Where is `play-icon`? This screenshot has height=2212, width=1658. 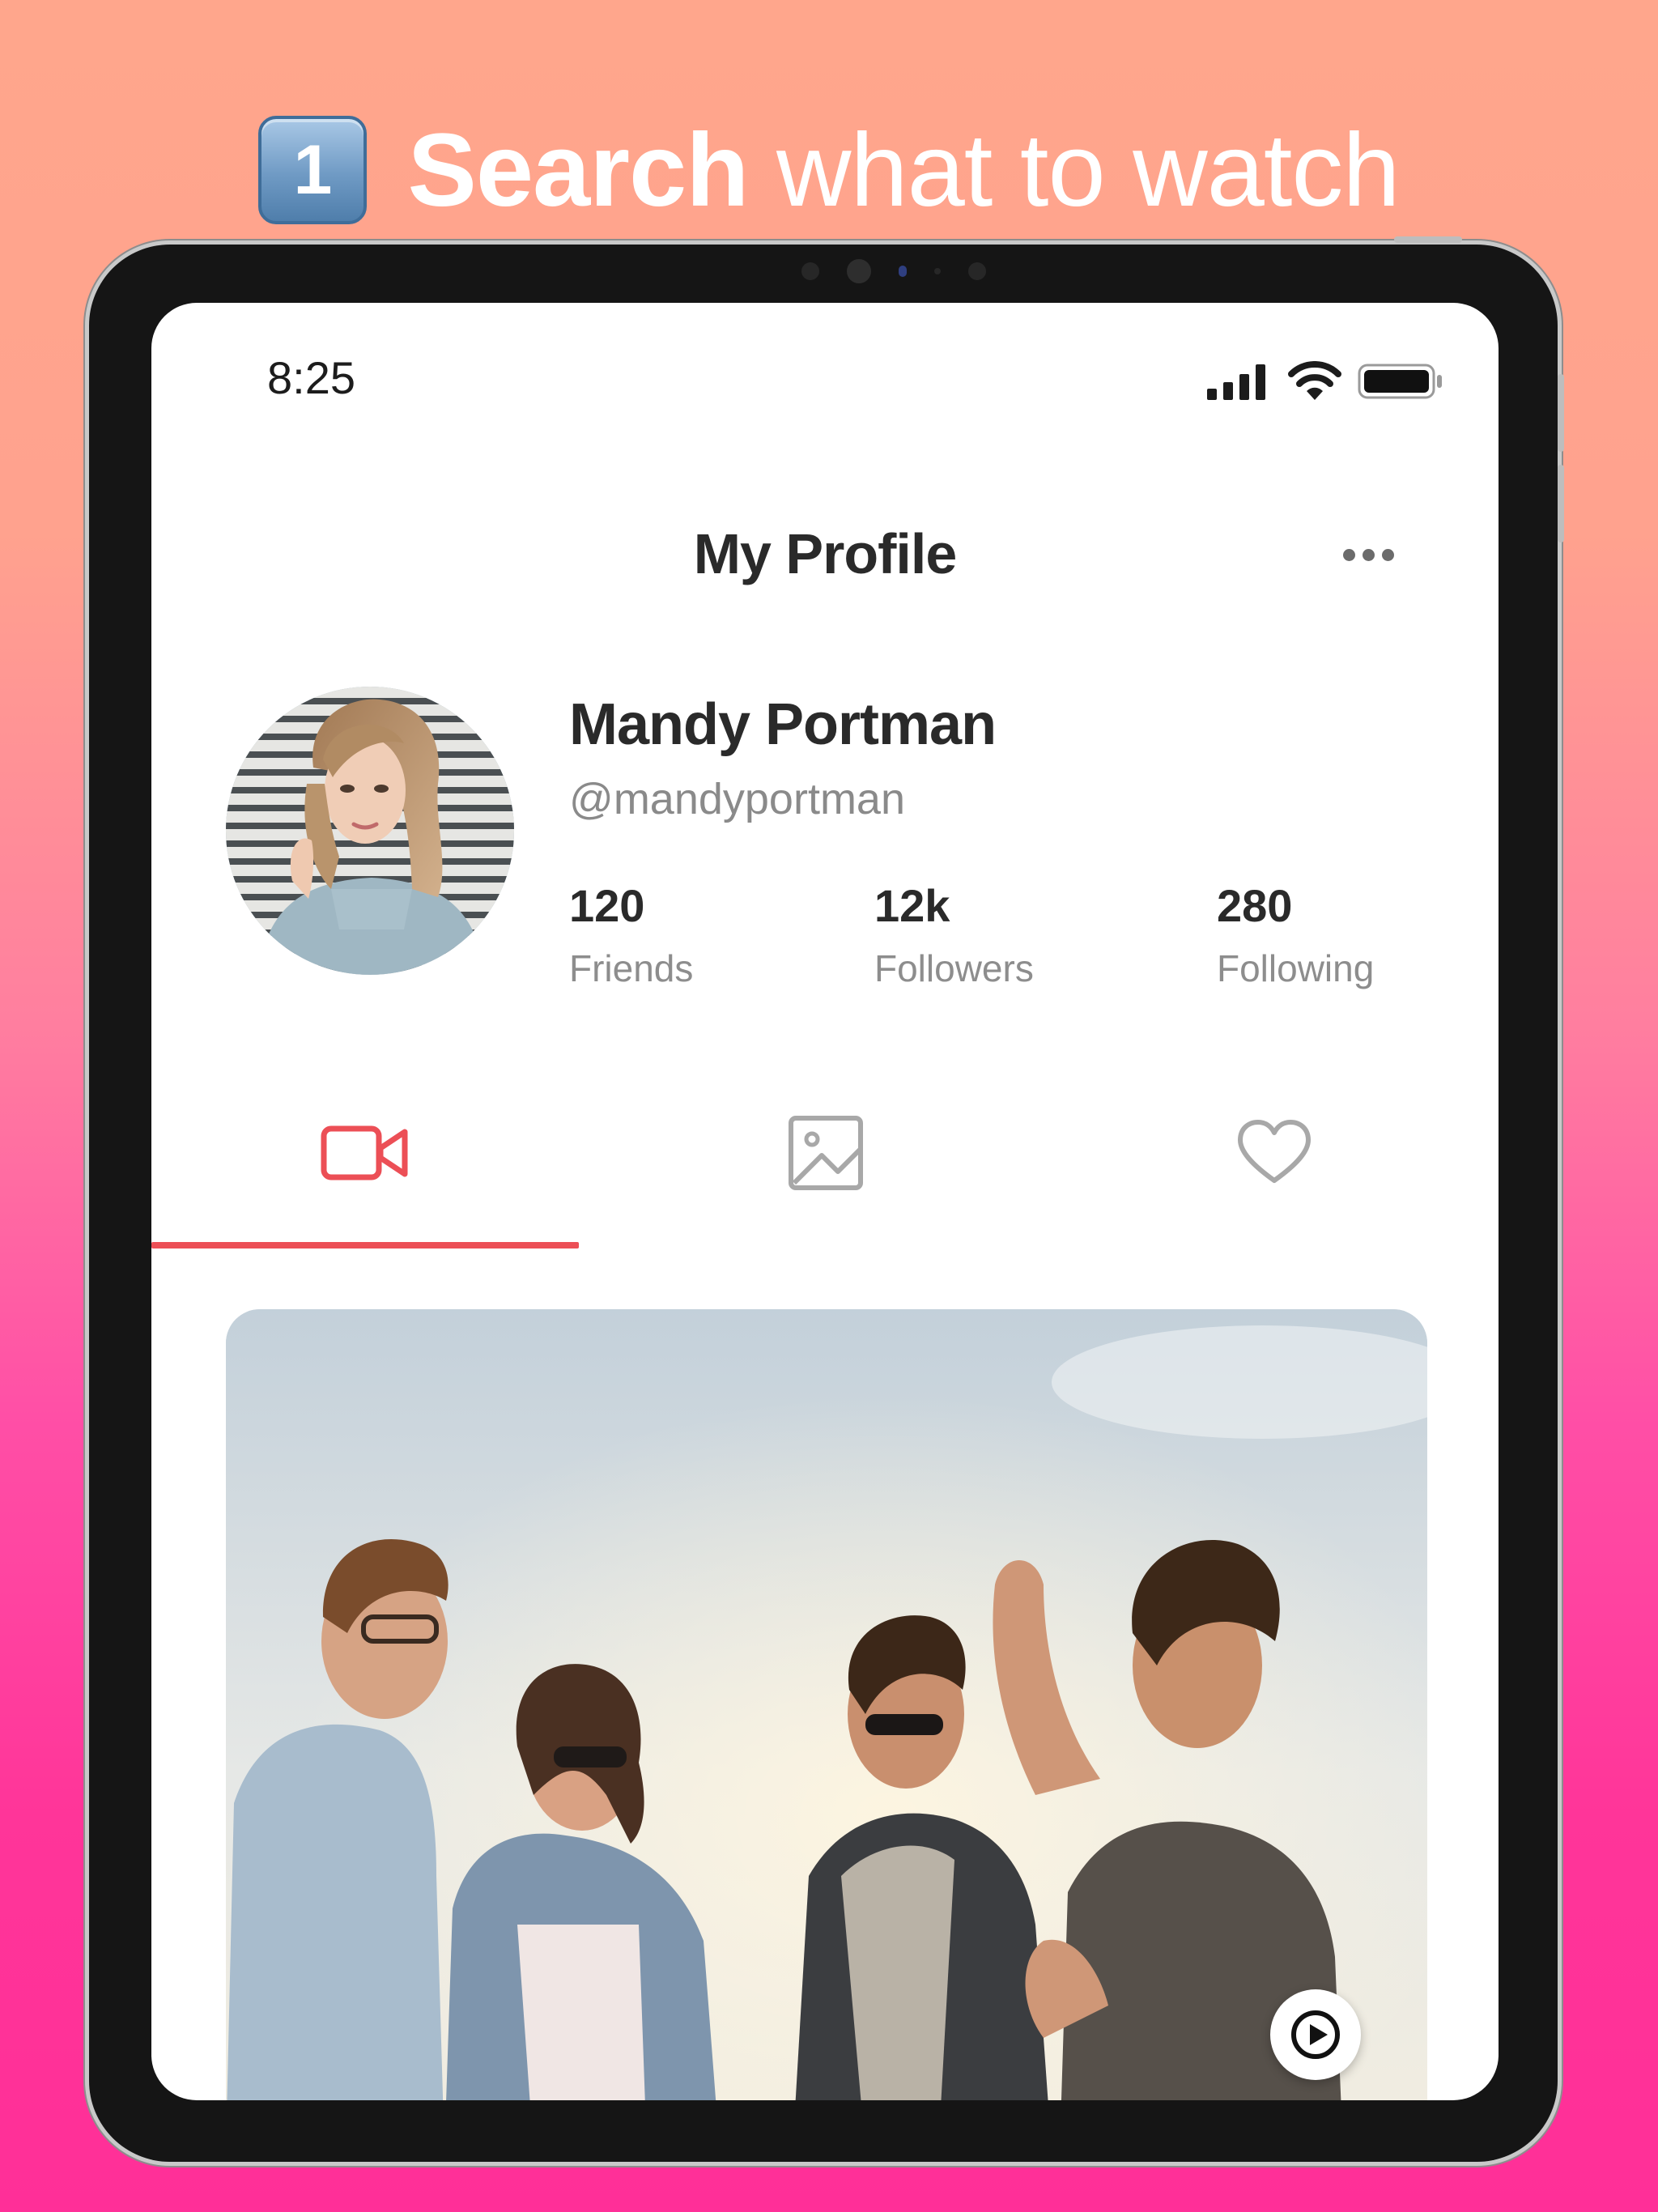 play-icon is located at coordinates (1315, 2034).